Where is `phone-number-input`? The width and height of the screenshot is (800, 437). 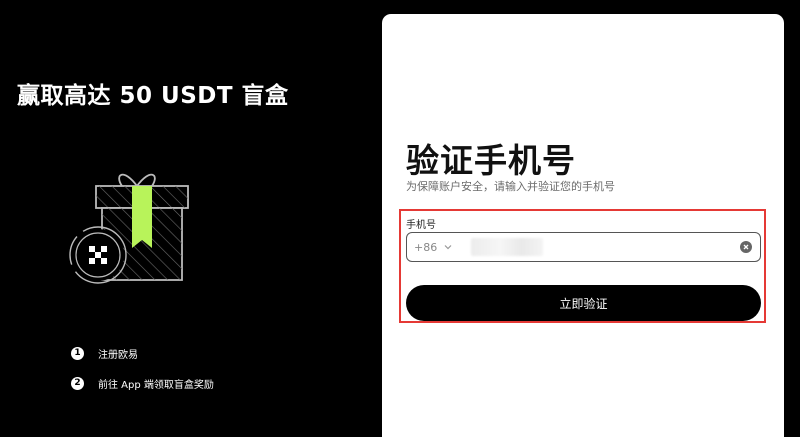
phone-number-input is located at coordinates (507, 247).